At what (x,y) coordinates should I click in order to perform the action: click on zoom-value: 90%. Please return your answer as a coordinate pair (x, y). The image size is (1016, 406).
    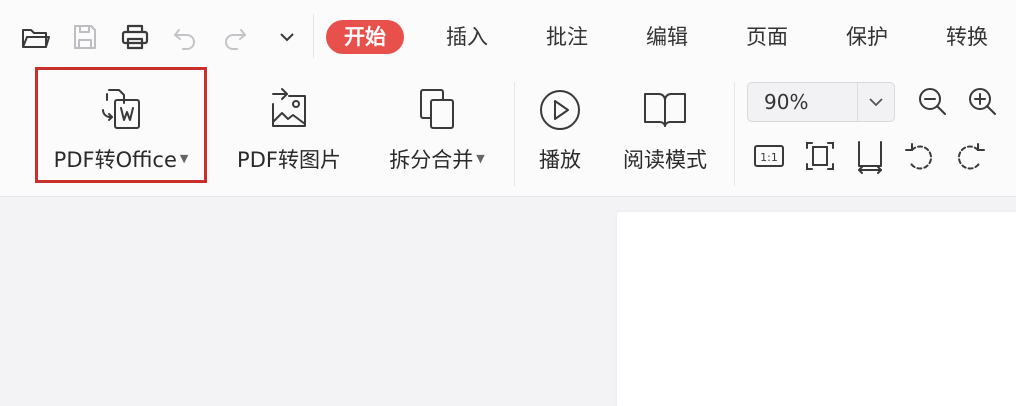
    Looking at the image, I should click on (786, 102).